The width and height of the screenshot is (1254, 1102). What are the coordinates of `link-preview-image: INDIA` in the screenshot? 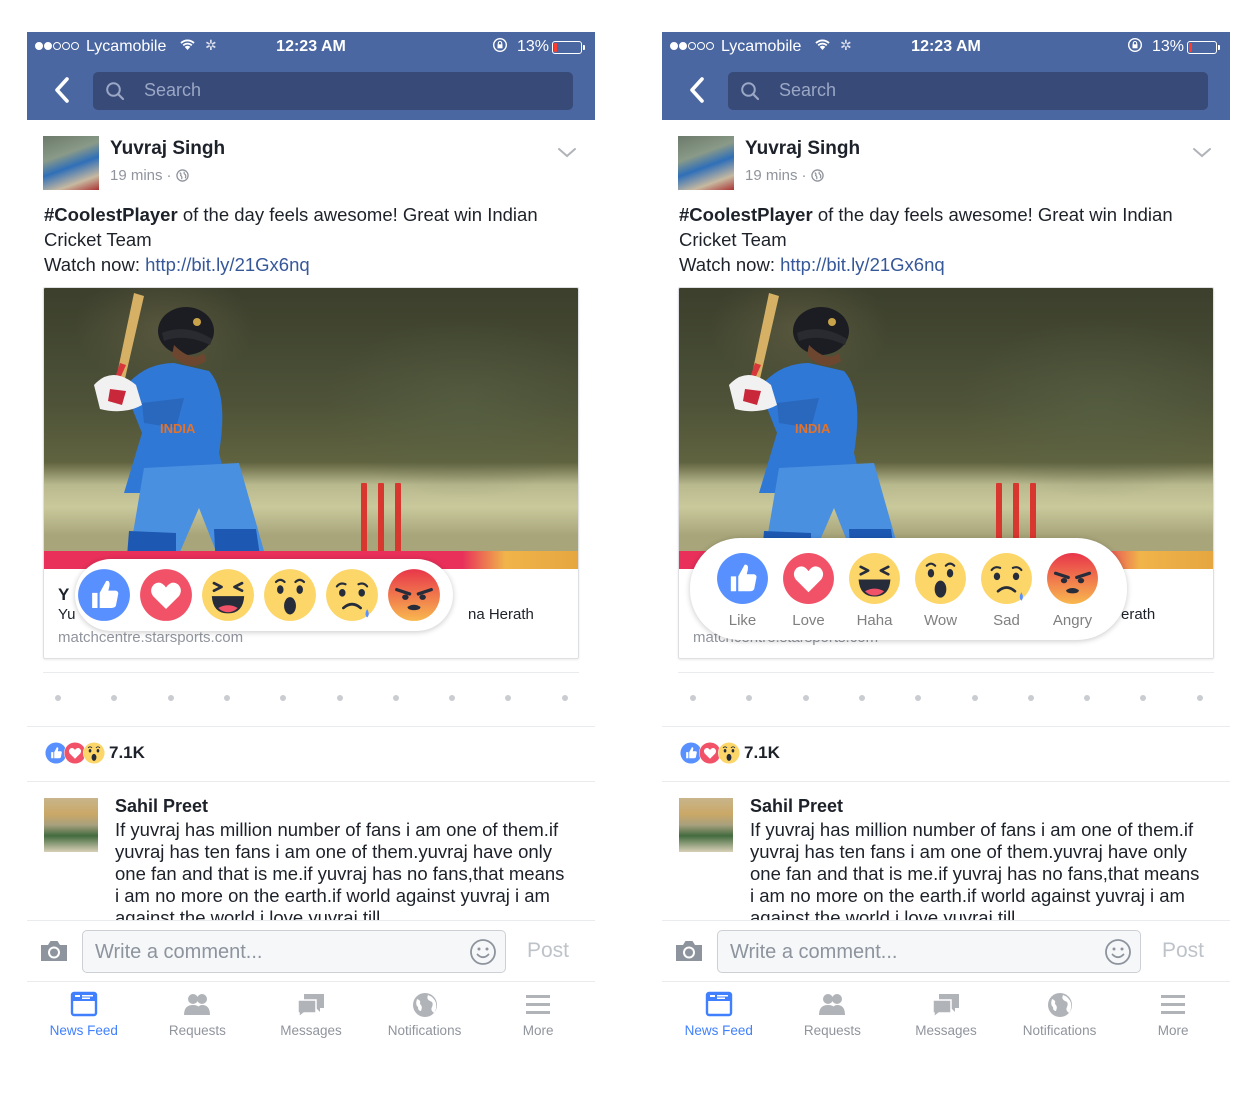 It's located at (946, 428).